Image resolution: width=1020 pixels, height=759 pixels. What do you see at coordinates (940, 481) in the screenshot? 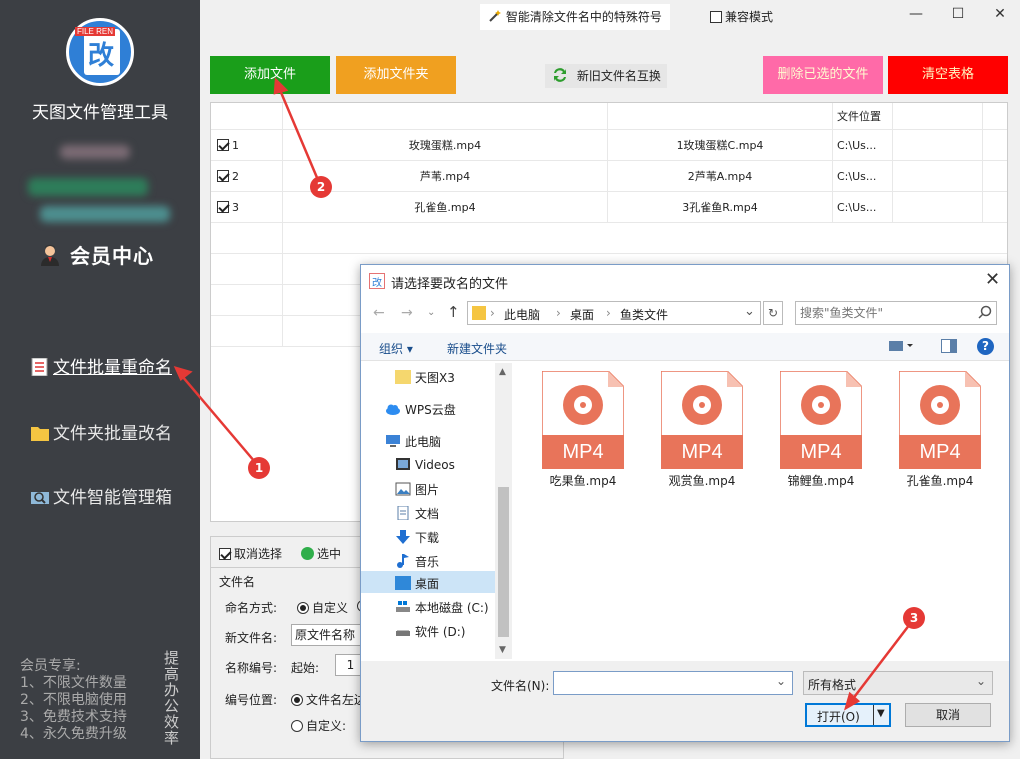
I see `file-name: 孔雀鱼.mp4` at bounding box center [940, 481].